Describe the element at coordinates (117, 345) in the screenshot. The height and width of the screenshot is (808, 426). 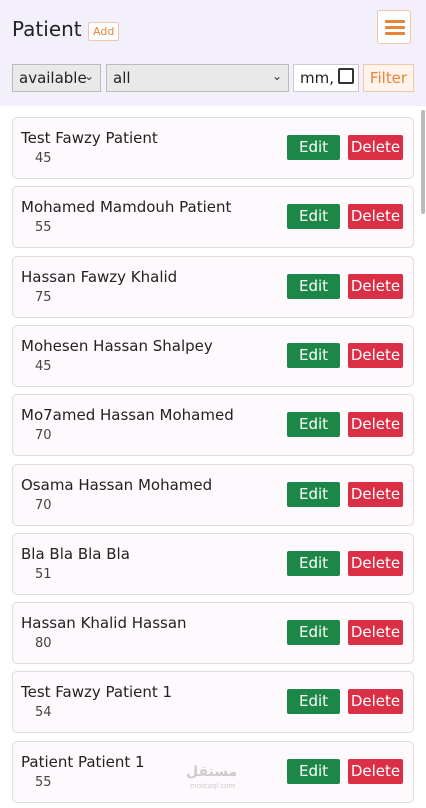
I see `patient-name: Mohesen Hassan Shalpey` at that location.